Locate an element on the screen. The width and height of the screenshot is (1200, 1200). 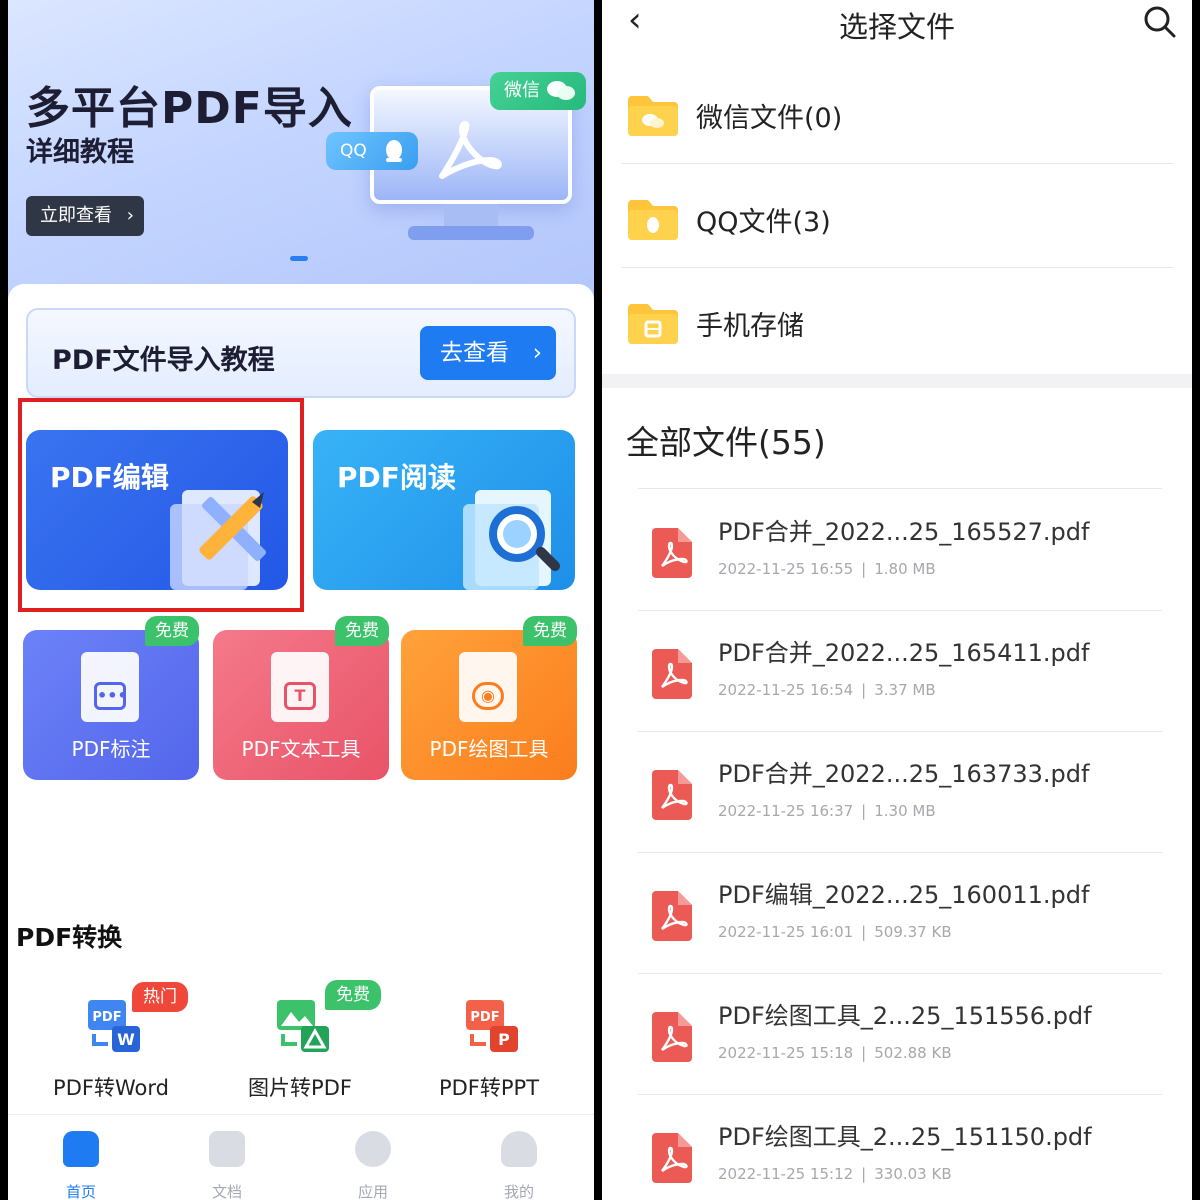
file-size: 502.88 KB is located at coordinates (913, 1053).